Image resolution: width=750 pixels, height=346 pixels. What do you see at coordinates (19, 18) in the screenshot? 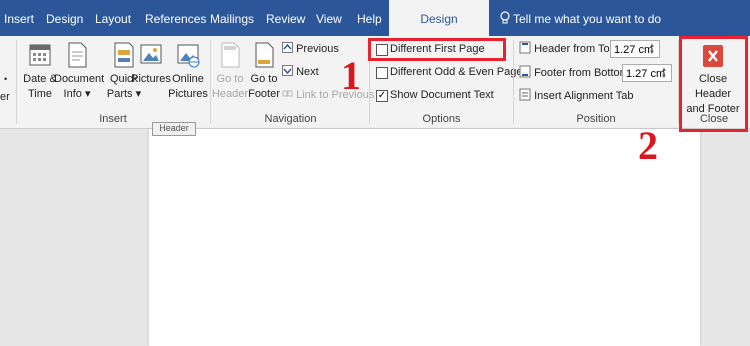
I see `tab-insert: Insert` at bounding box center [19, 18].